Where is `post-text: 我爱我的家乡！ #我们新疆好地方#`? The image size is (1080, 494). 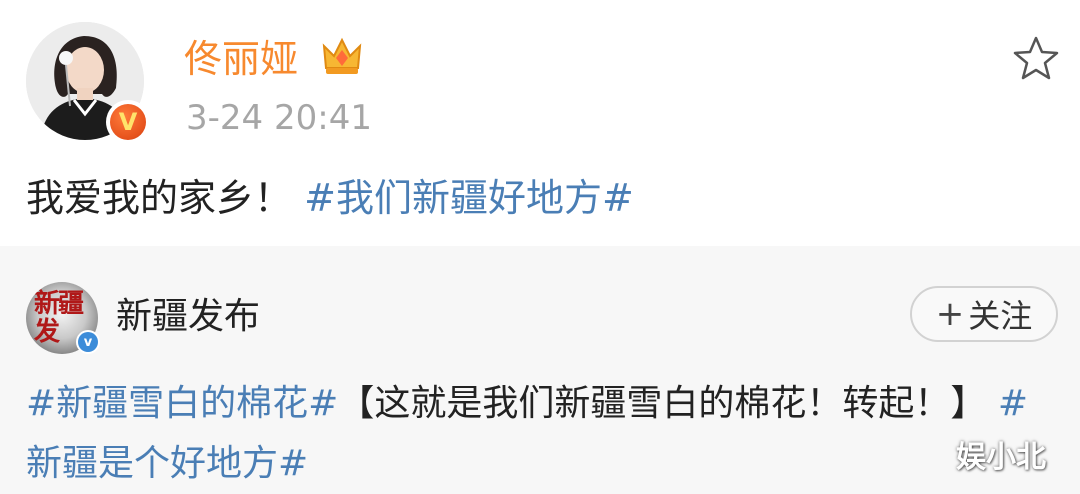
post-text: 我爱我的家乡！ #我们新疆好地方# is located at coordinates (330, 198).